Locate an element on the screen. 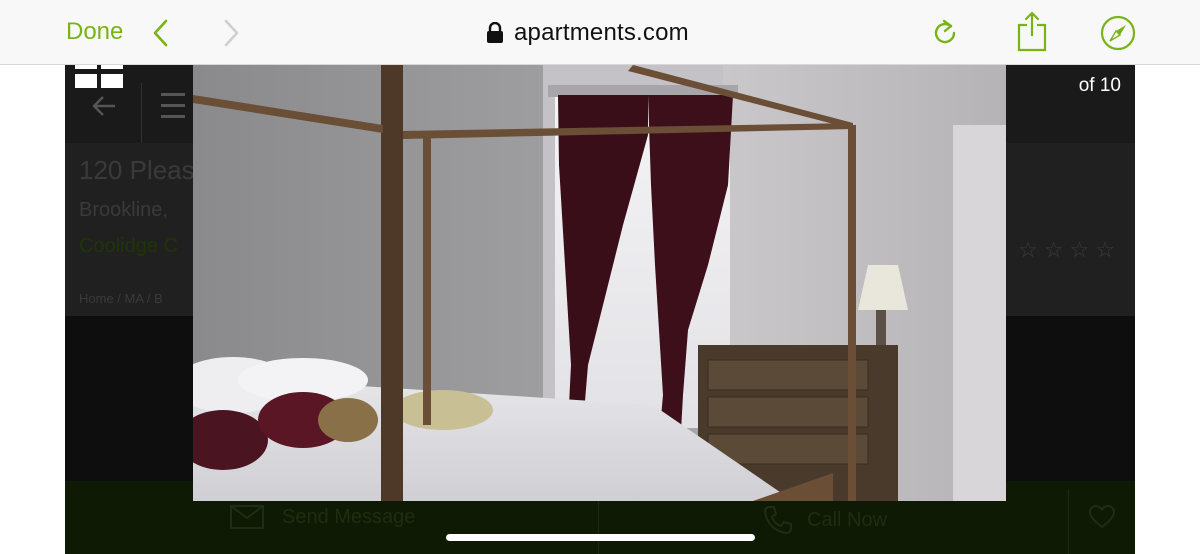 The image size is (1200, 554). reload-icon is located at coordinates (945, 33).